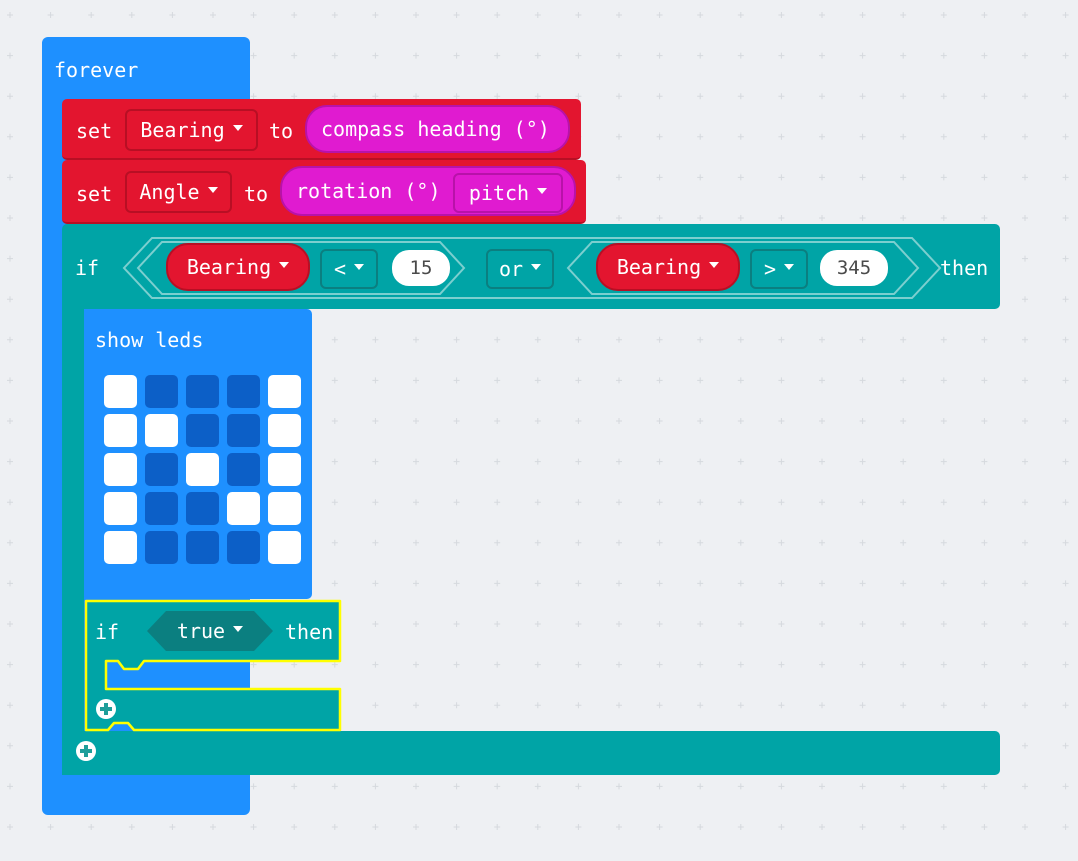 This screenshot has height=861, width=1078. Describe the element at coordinates (149, 340) in the screenshot. I see `show-leds-label: show leds` at that location.